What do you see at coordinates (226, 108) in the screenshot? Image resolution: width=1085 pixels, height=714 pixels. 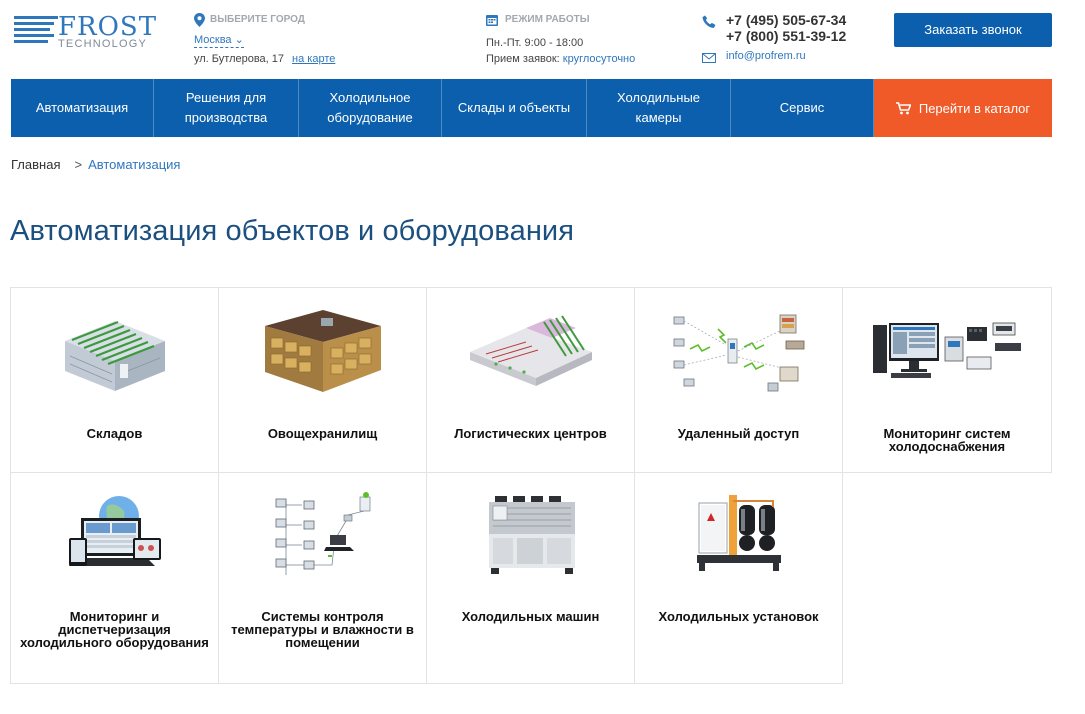 I see `nav-item-production: Решения для производства` at bounding box center [226, 108].